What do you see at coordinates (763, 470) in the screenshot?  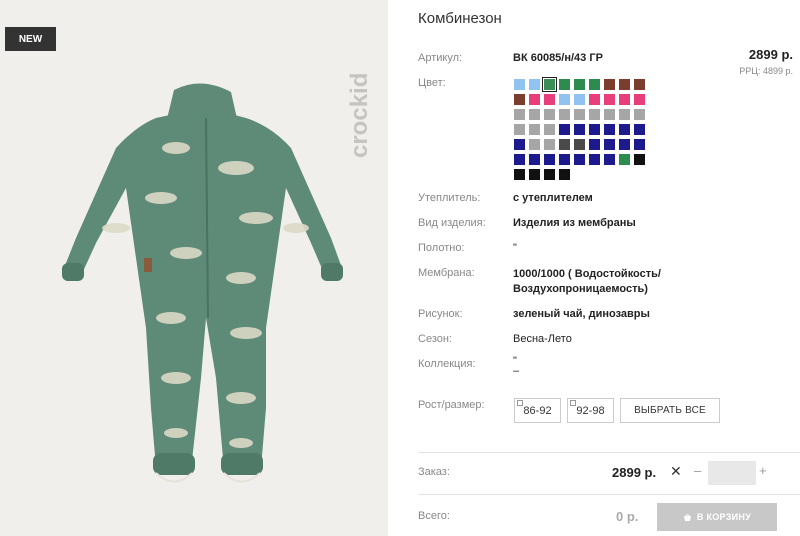 I see `increase-quantity-button: +` at bounding box center [763, 470].